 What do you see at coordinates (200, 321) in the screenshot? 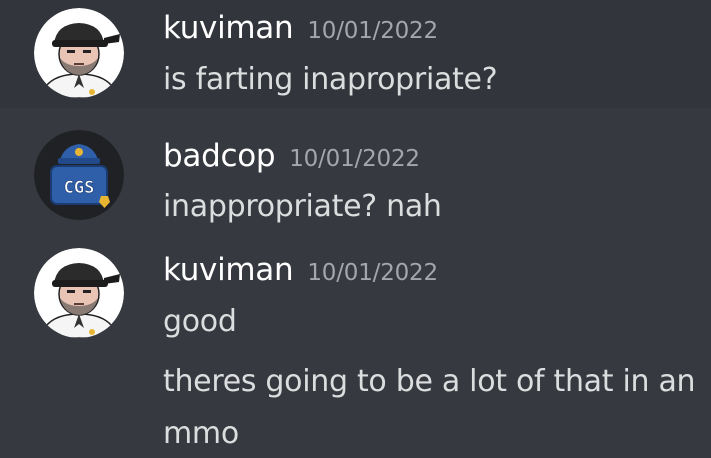
I see `message-text: good` at bounding box center [200, 321].